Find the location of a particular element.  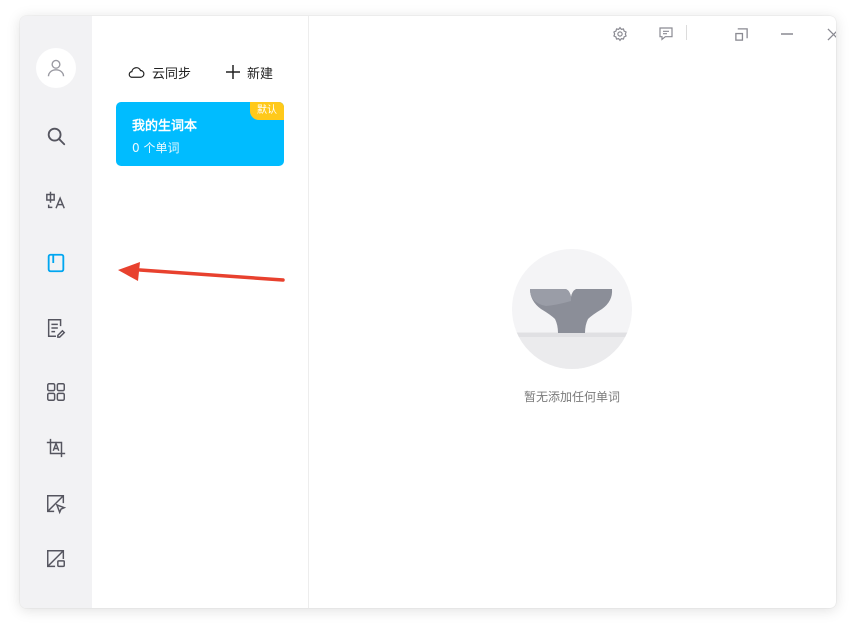

mini-mode-button is located at coordinates (741, 34).